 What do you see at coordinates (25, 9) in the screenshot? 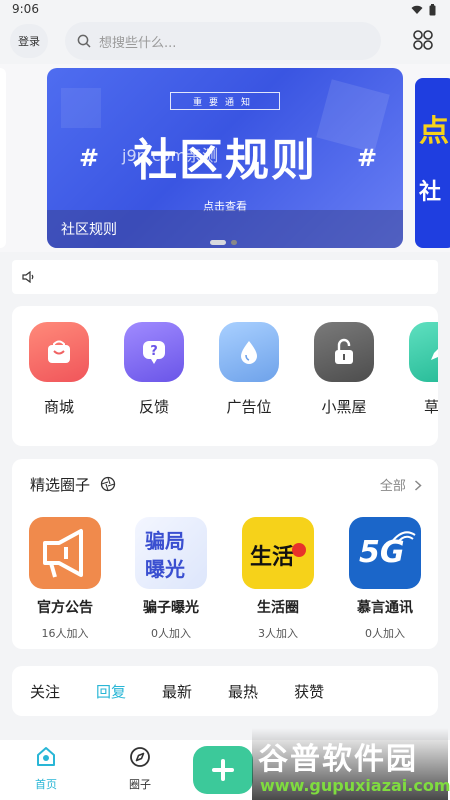
I see `status-time: 9:06` at bounding box center [25, 9].